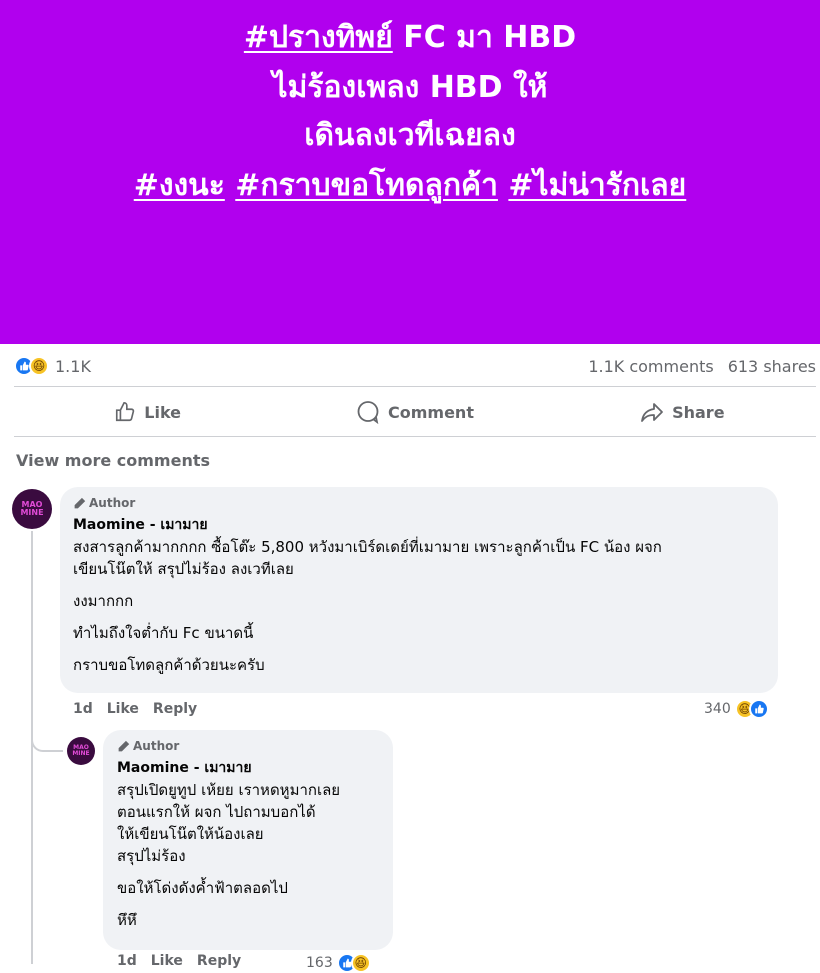 The width and height of the screenshot is (820, 973). I want to click on banner-line-2: ไม่ร้องเพลง HBD ให้, so click(410, 87).